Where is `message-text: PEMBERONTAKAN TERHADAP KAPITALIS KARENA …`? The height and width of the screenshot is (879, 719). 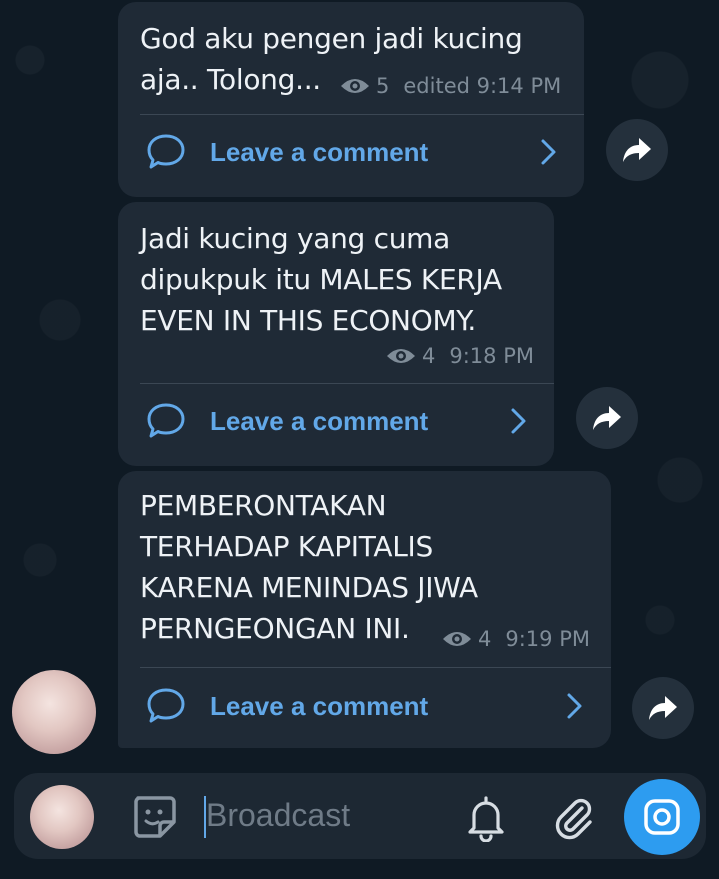
message-text: PEMBERONTAKAN TERHADAP KAPITALIS KARENA … is located at coordinates (309, 567).